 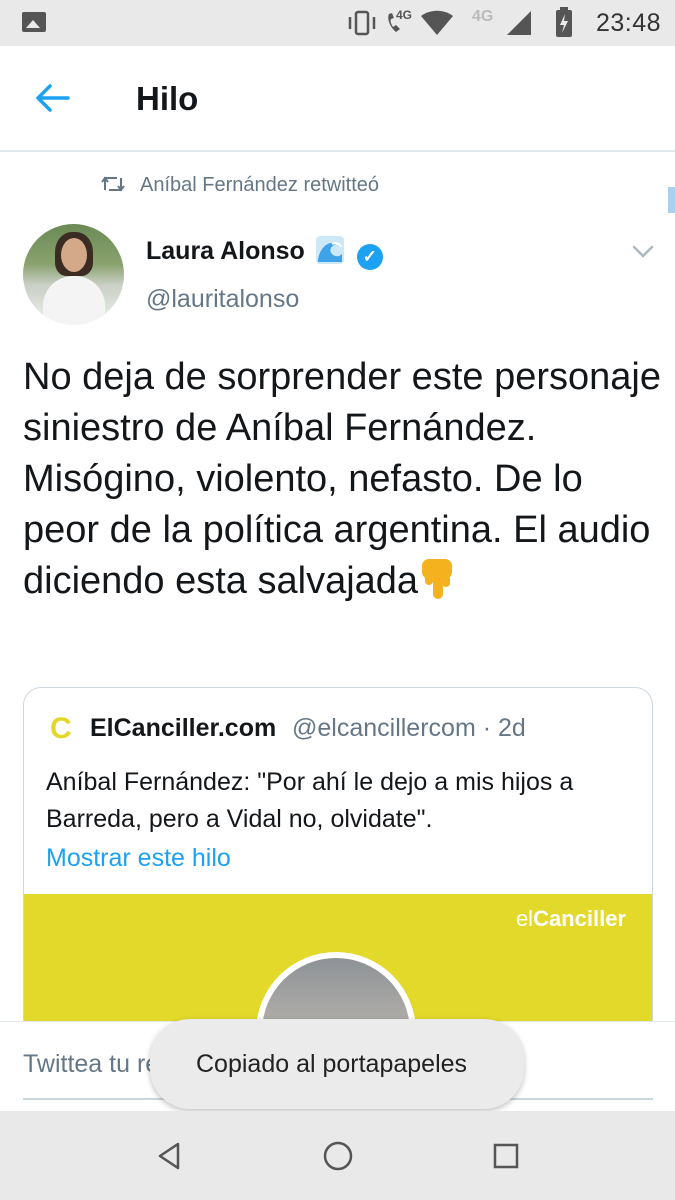 I want to click on wave-emoji-icon, so click(x=329, y=250).